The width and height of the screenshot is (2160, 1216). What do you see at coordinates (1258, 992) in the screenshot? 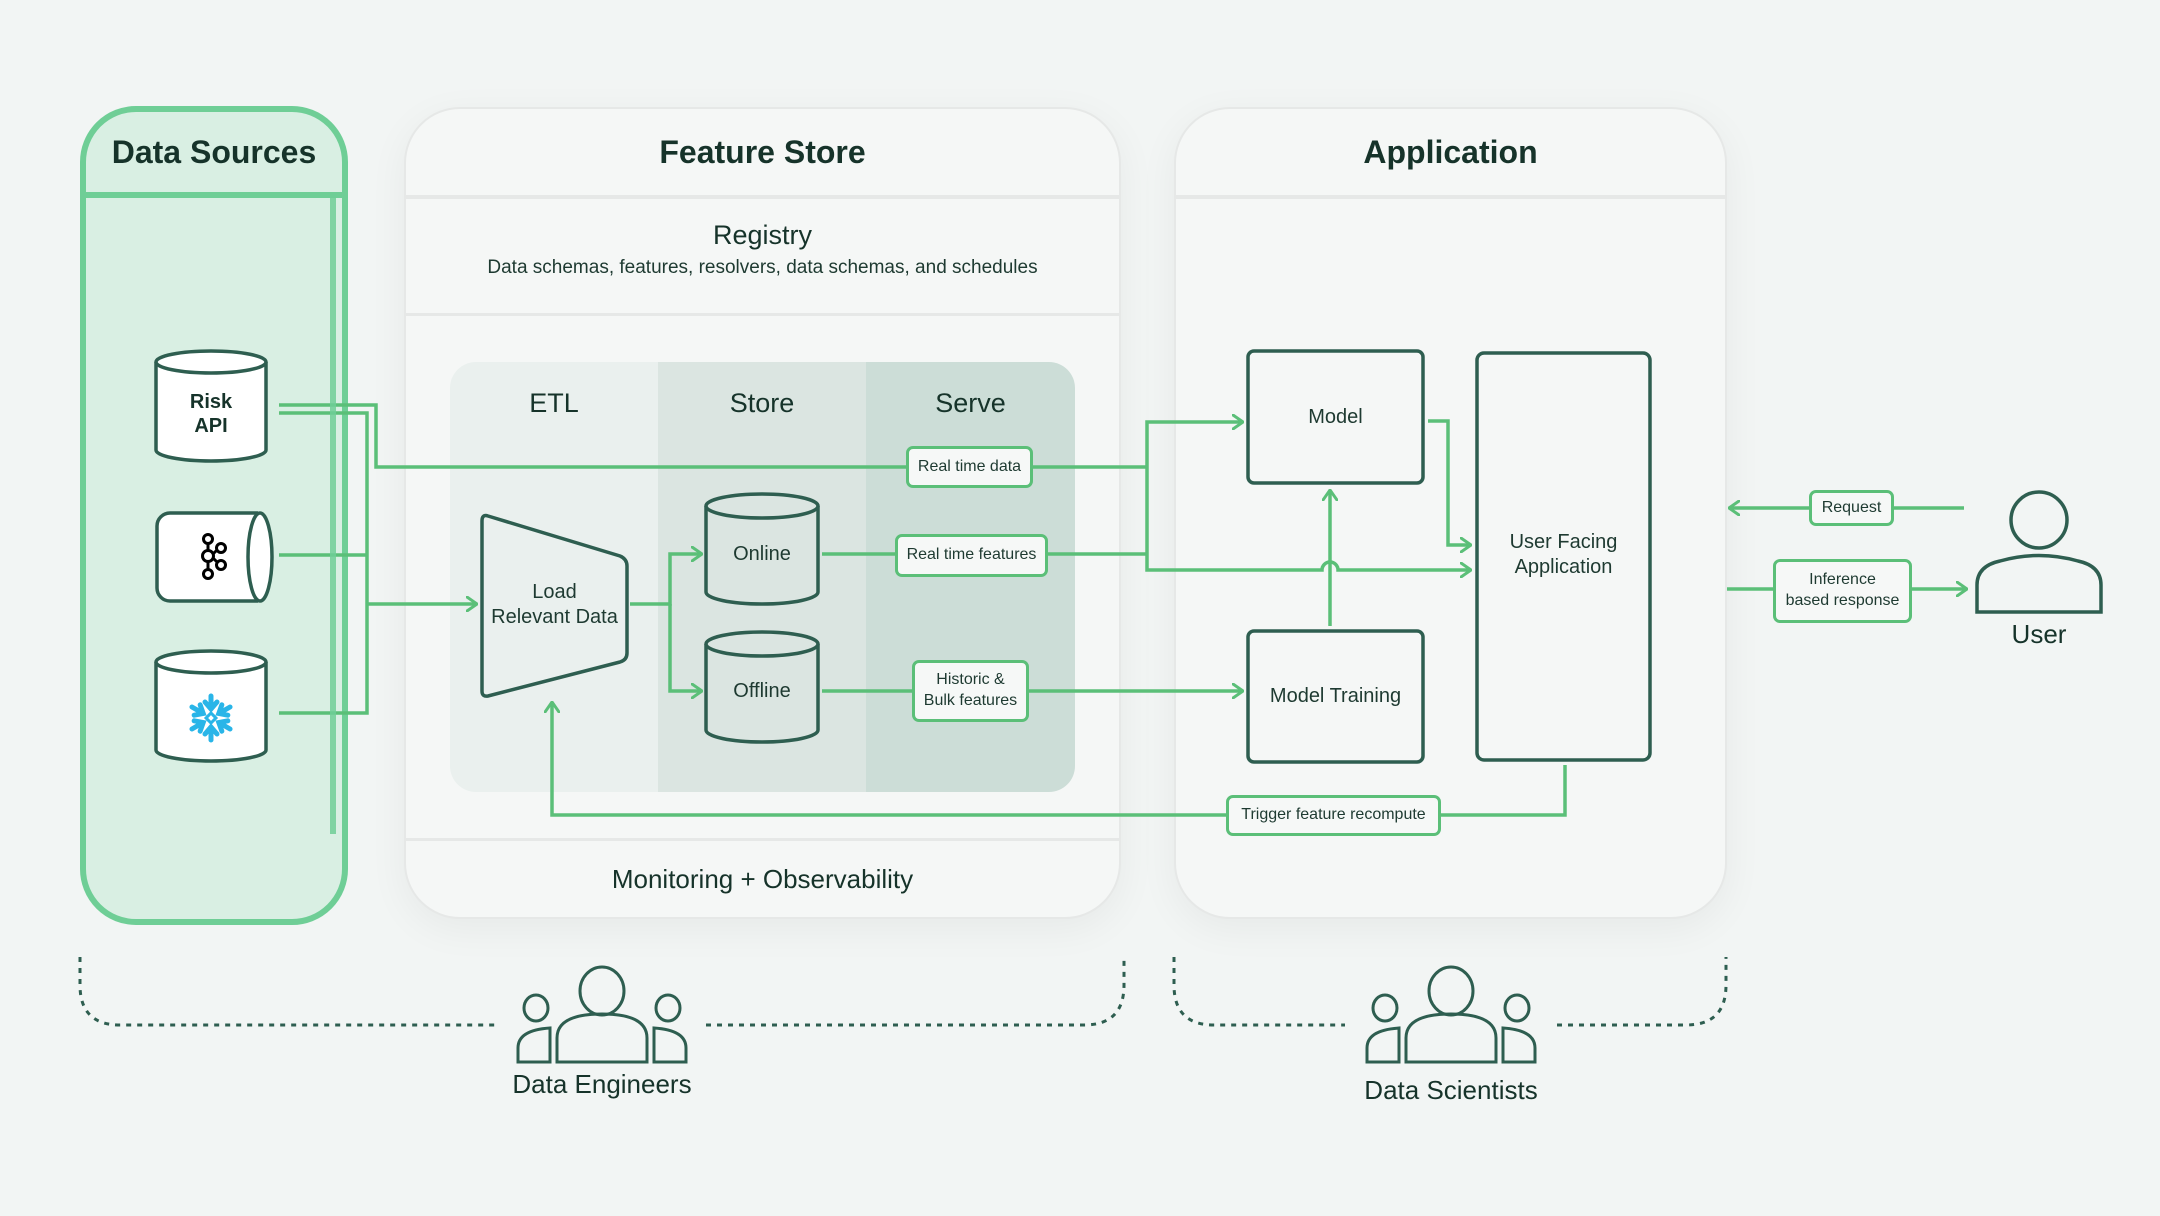
I see `data-scientists-bracket-left` at bounding box center [1258, 992].